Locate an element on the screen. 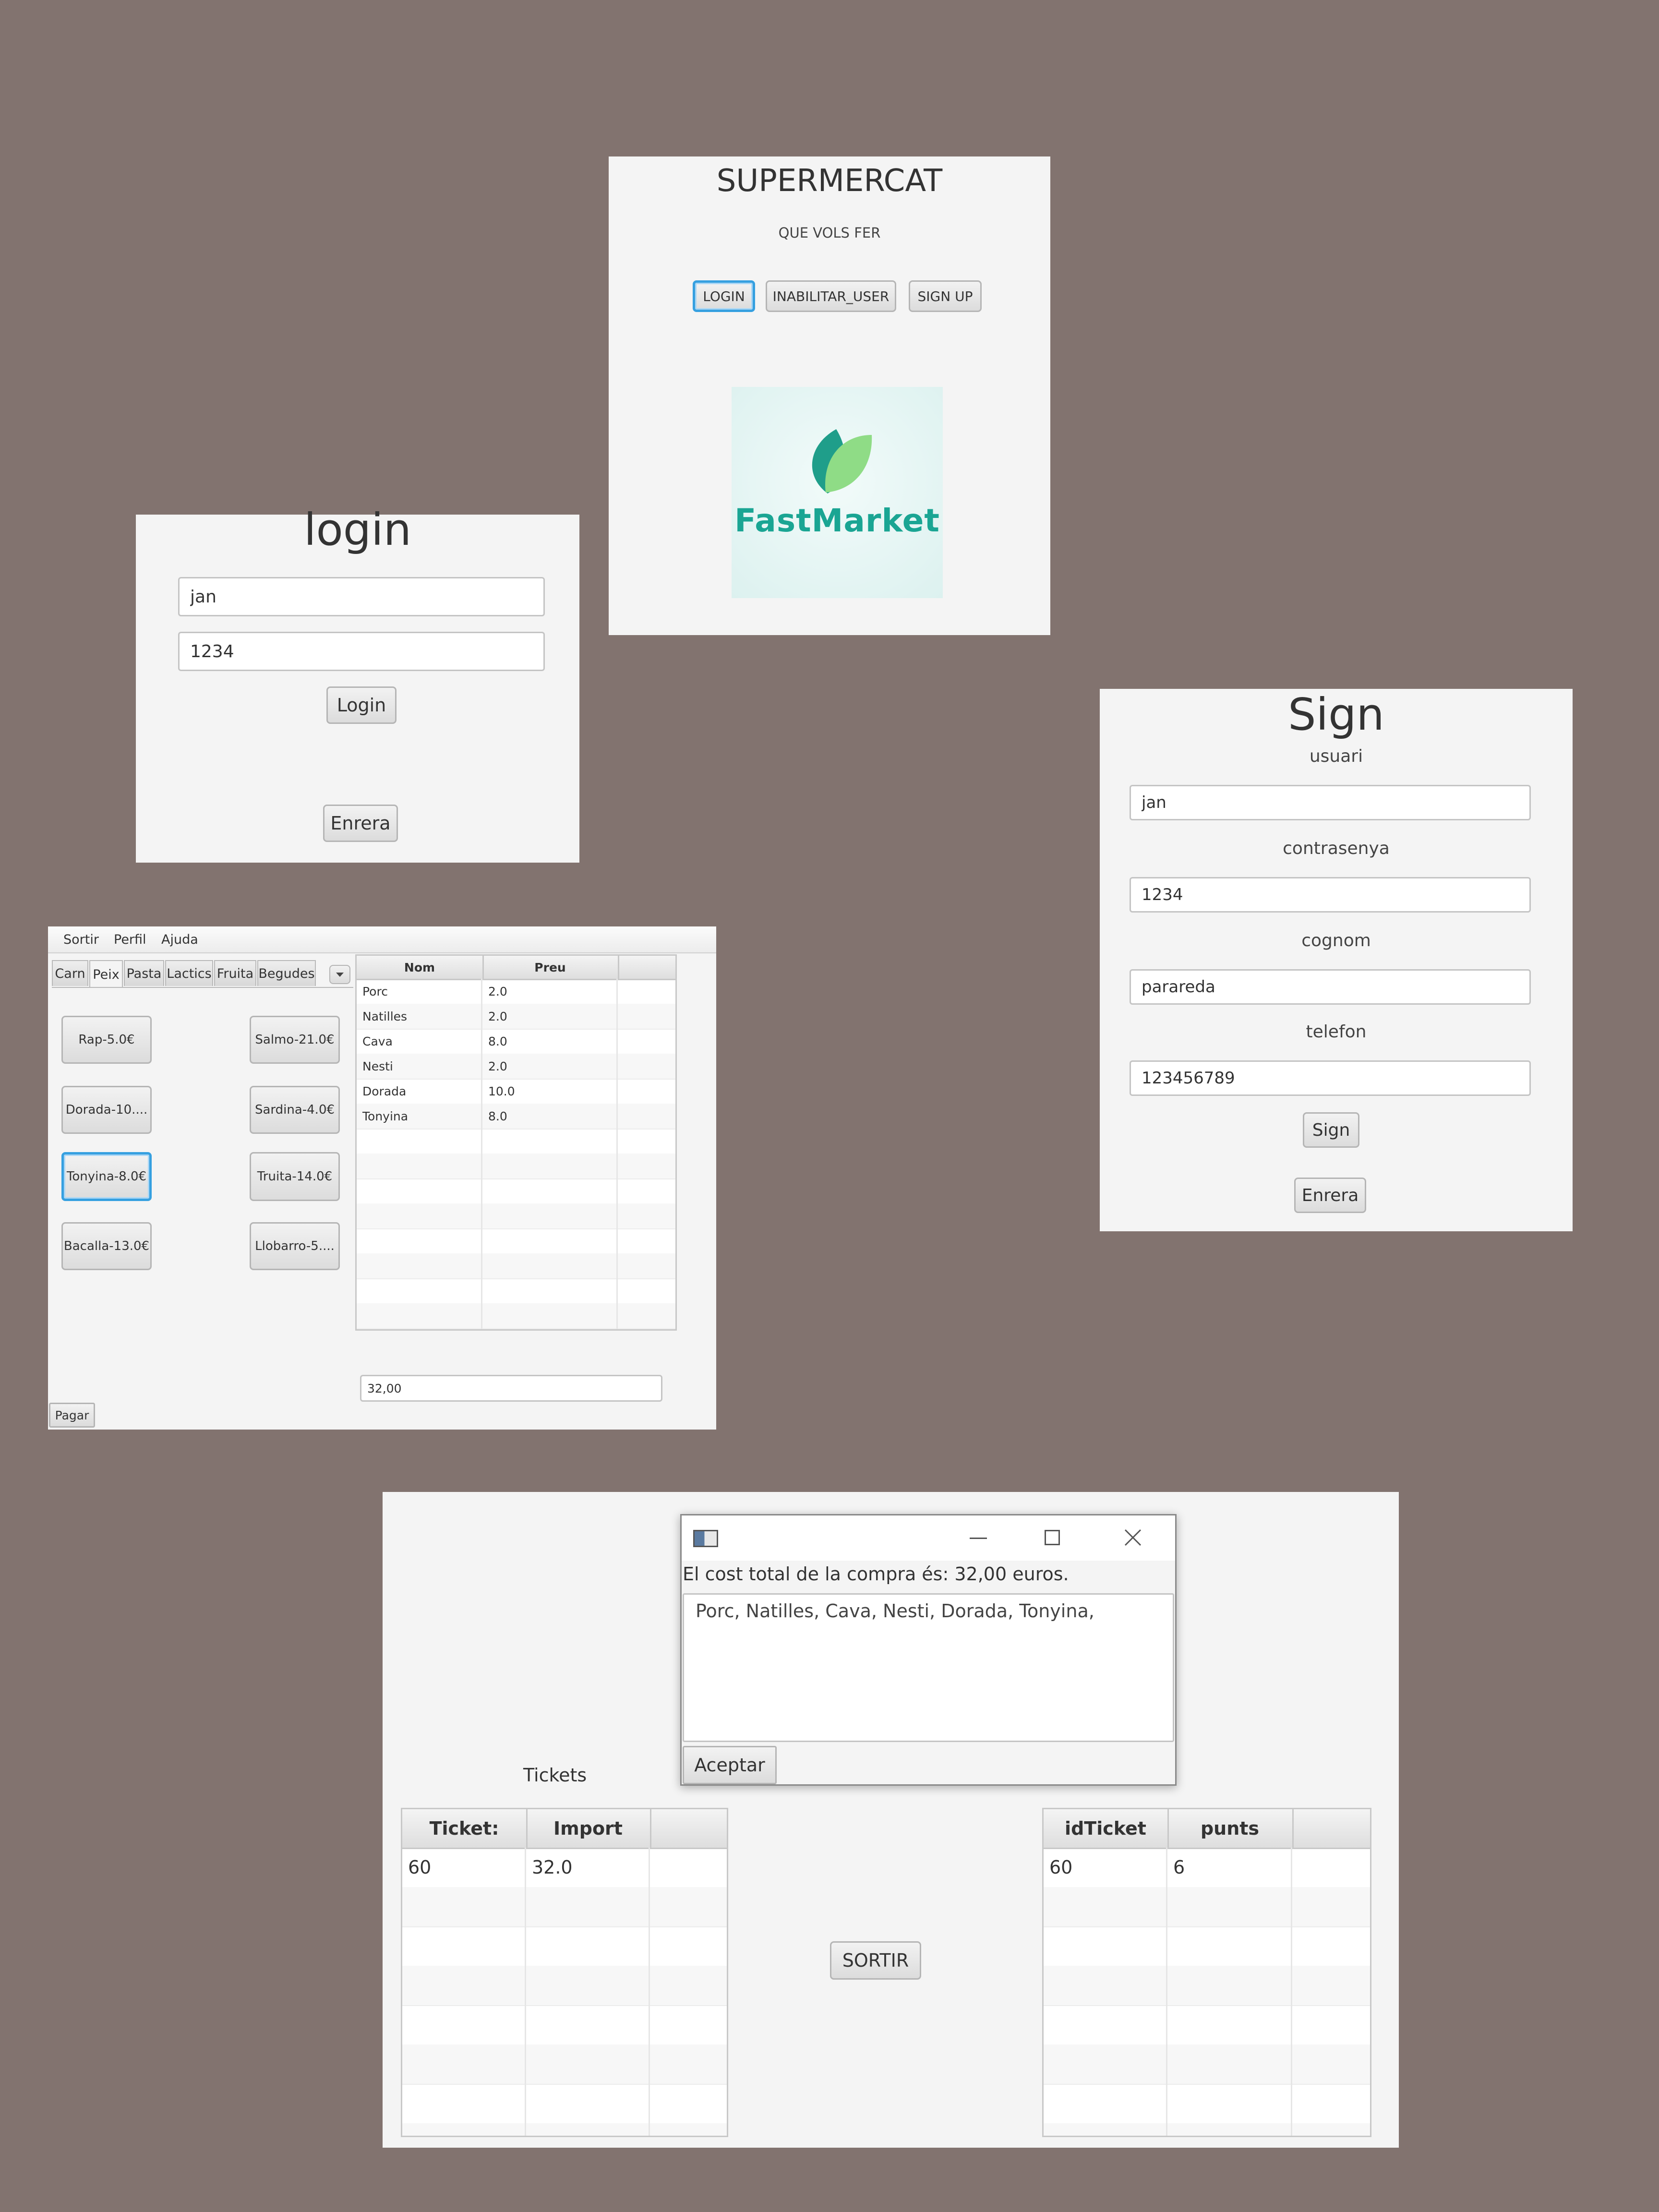 The height and width of the screenshot is (2212, 1659). product-button: Tonyina-8.0€ is located at coordinates (106, 1176).